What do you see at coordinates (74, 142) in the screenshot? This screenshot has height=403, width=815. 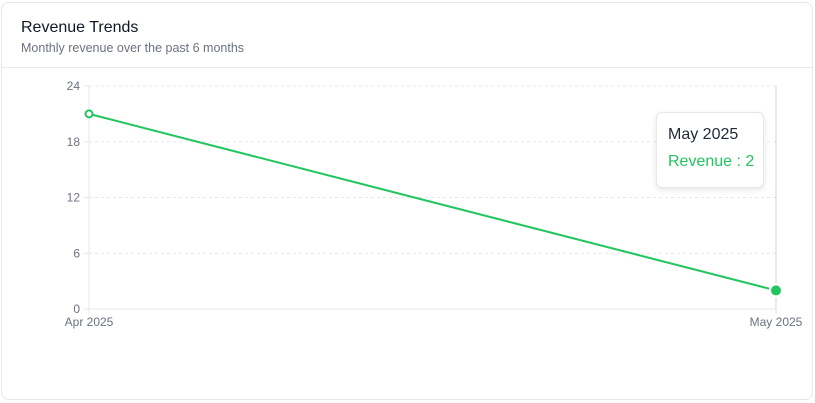 I see `y-tick-label: 18` at bounding box center [74, 142].